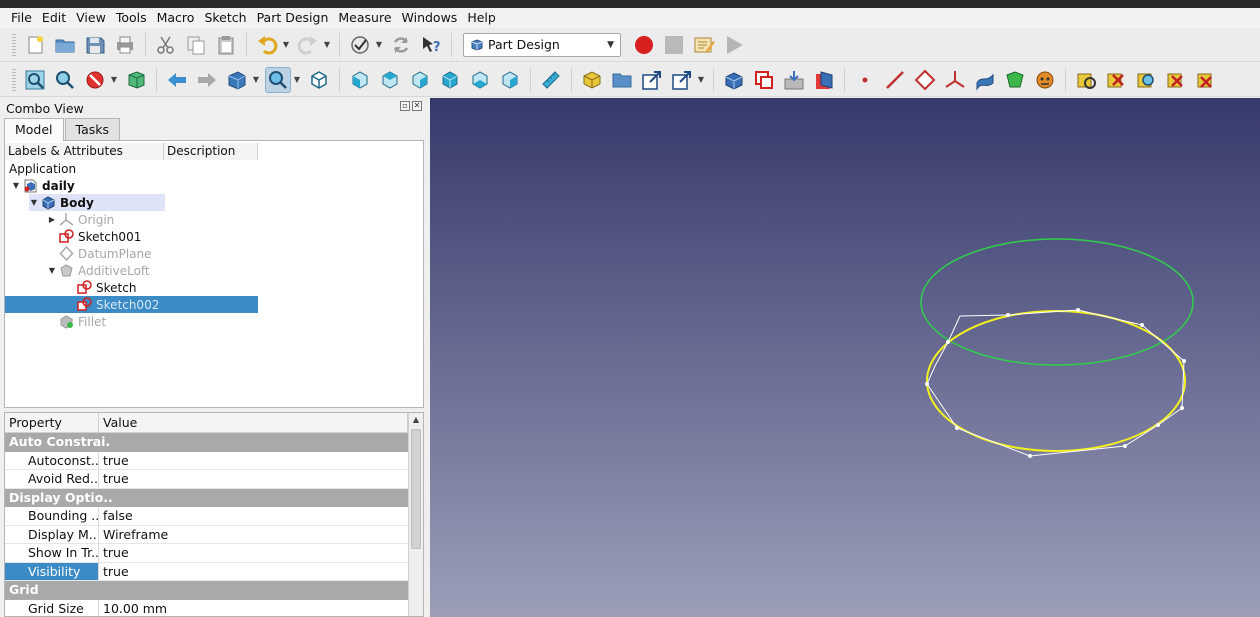 The image size is (1260, 617). What do you see at coordinates (35, 80) in the screenshot?
I see `fit-all-button` at bounding box center [35, 80].